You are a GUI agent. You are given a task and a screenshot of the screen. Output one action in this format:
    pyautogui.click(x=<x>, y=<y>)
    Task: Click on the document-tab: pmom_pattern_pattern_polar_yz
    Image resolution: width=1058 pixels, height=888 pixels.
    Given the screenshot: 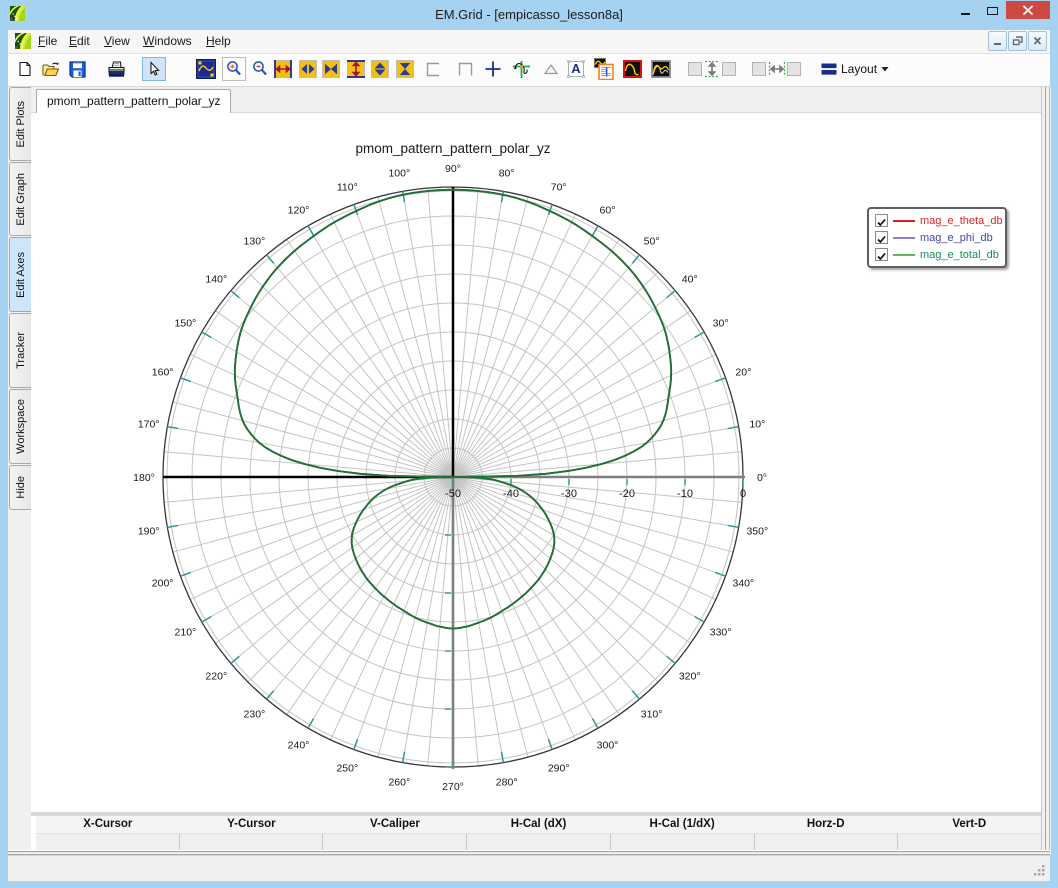 What is the action you would take?
    pyautogui.click(x=134, y=101)
    